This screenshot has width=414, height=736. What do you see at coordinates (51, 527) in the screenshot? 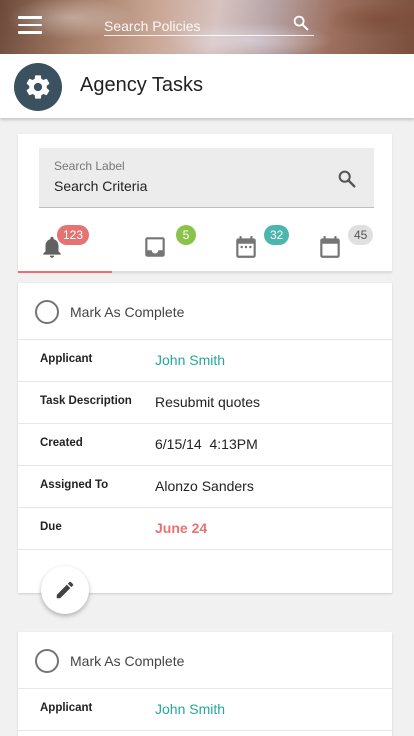
I see `due-label: Due` at bounding box center [51, 527].